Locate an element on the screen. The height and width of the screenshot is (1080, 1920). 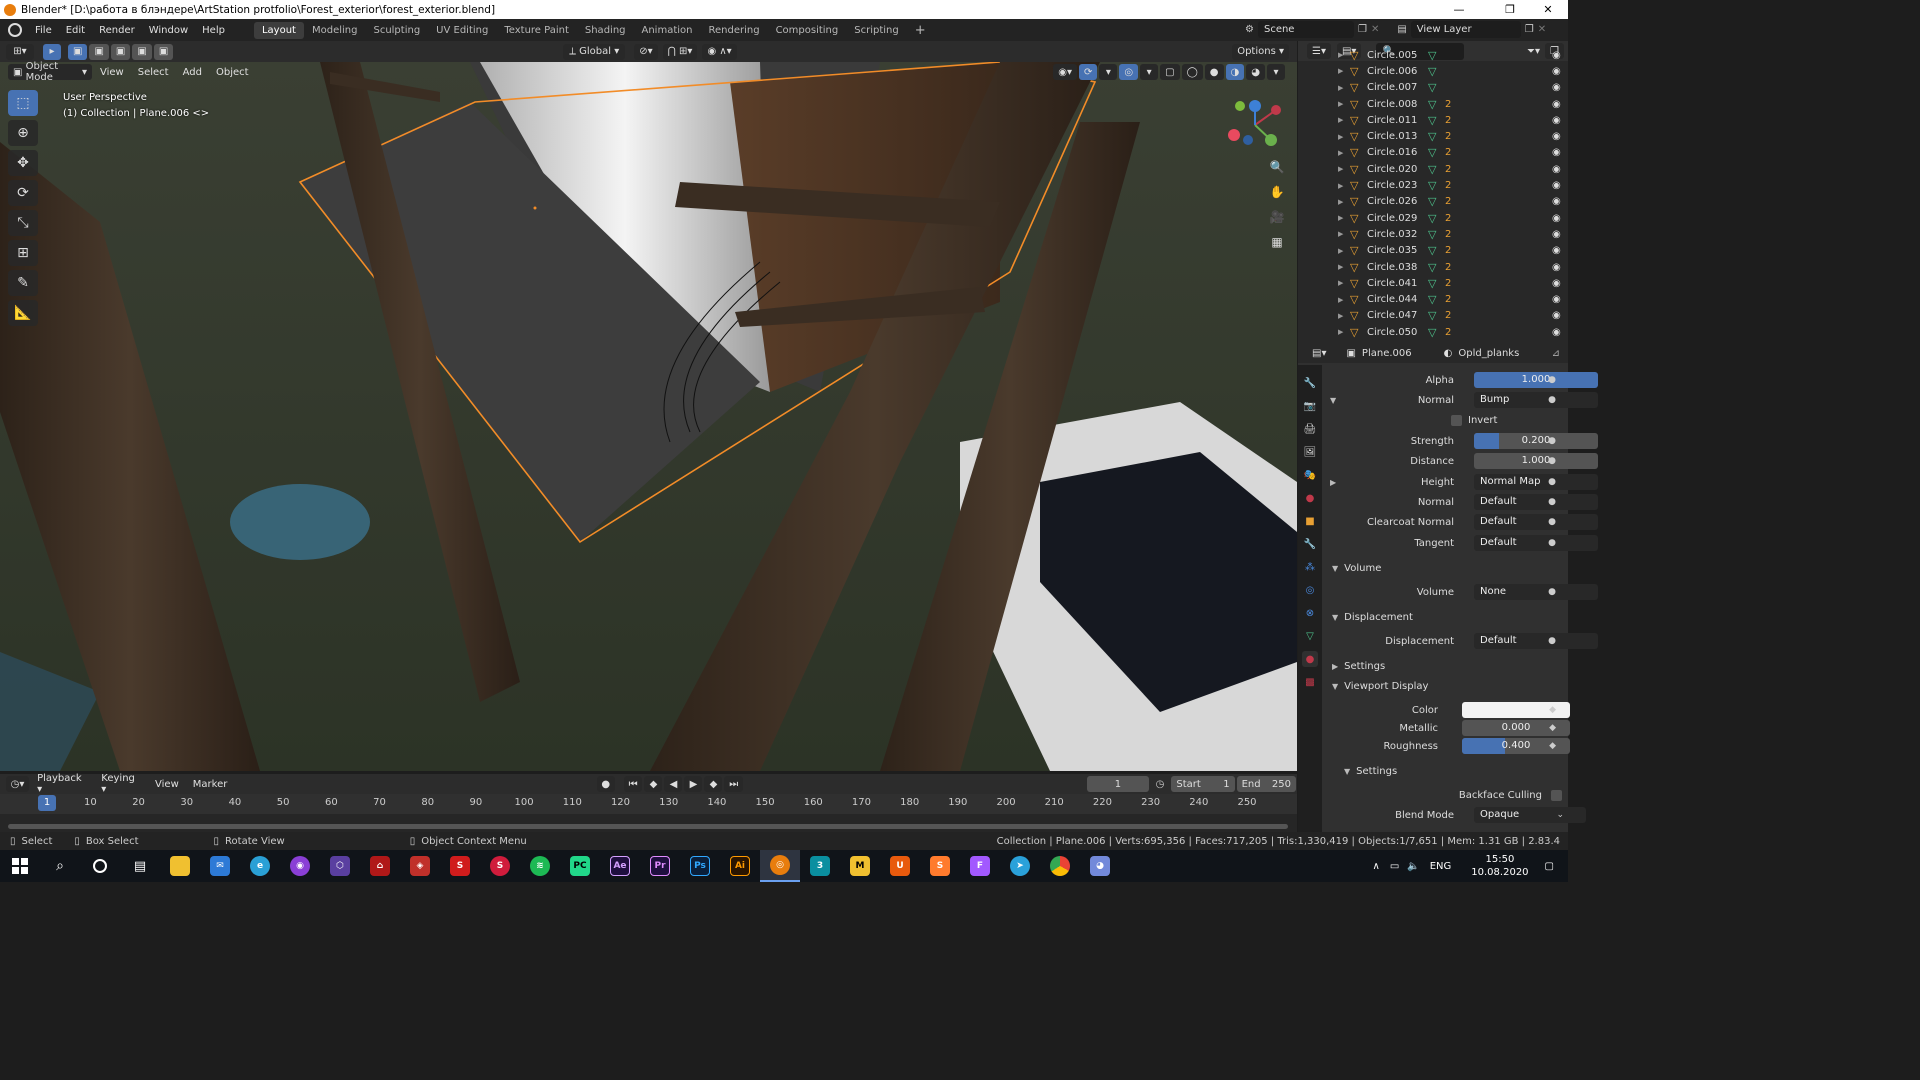
current-frame-field: 1 is located at coordinates (1118, 784).